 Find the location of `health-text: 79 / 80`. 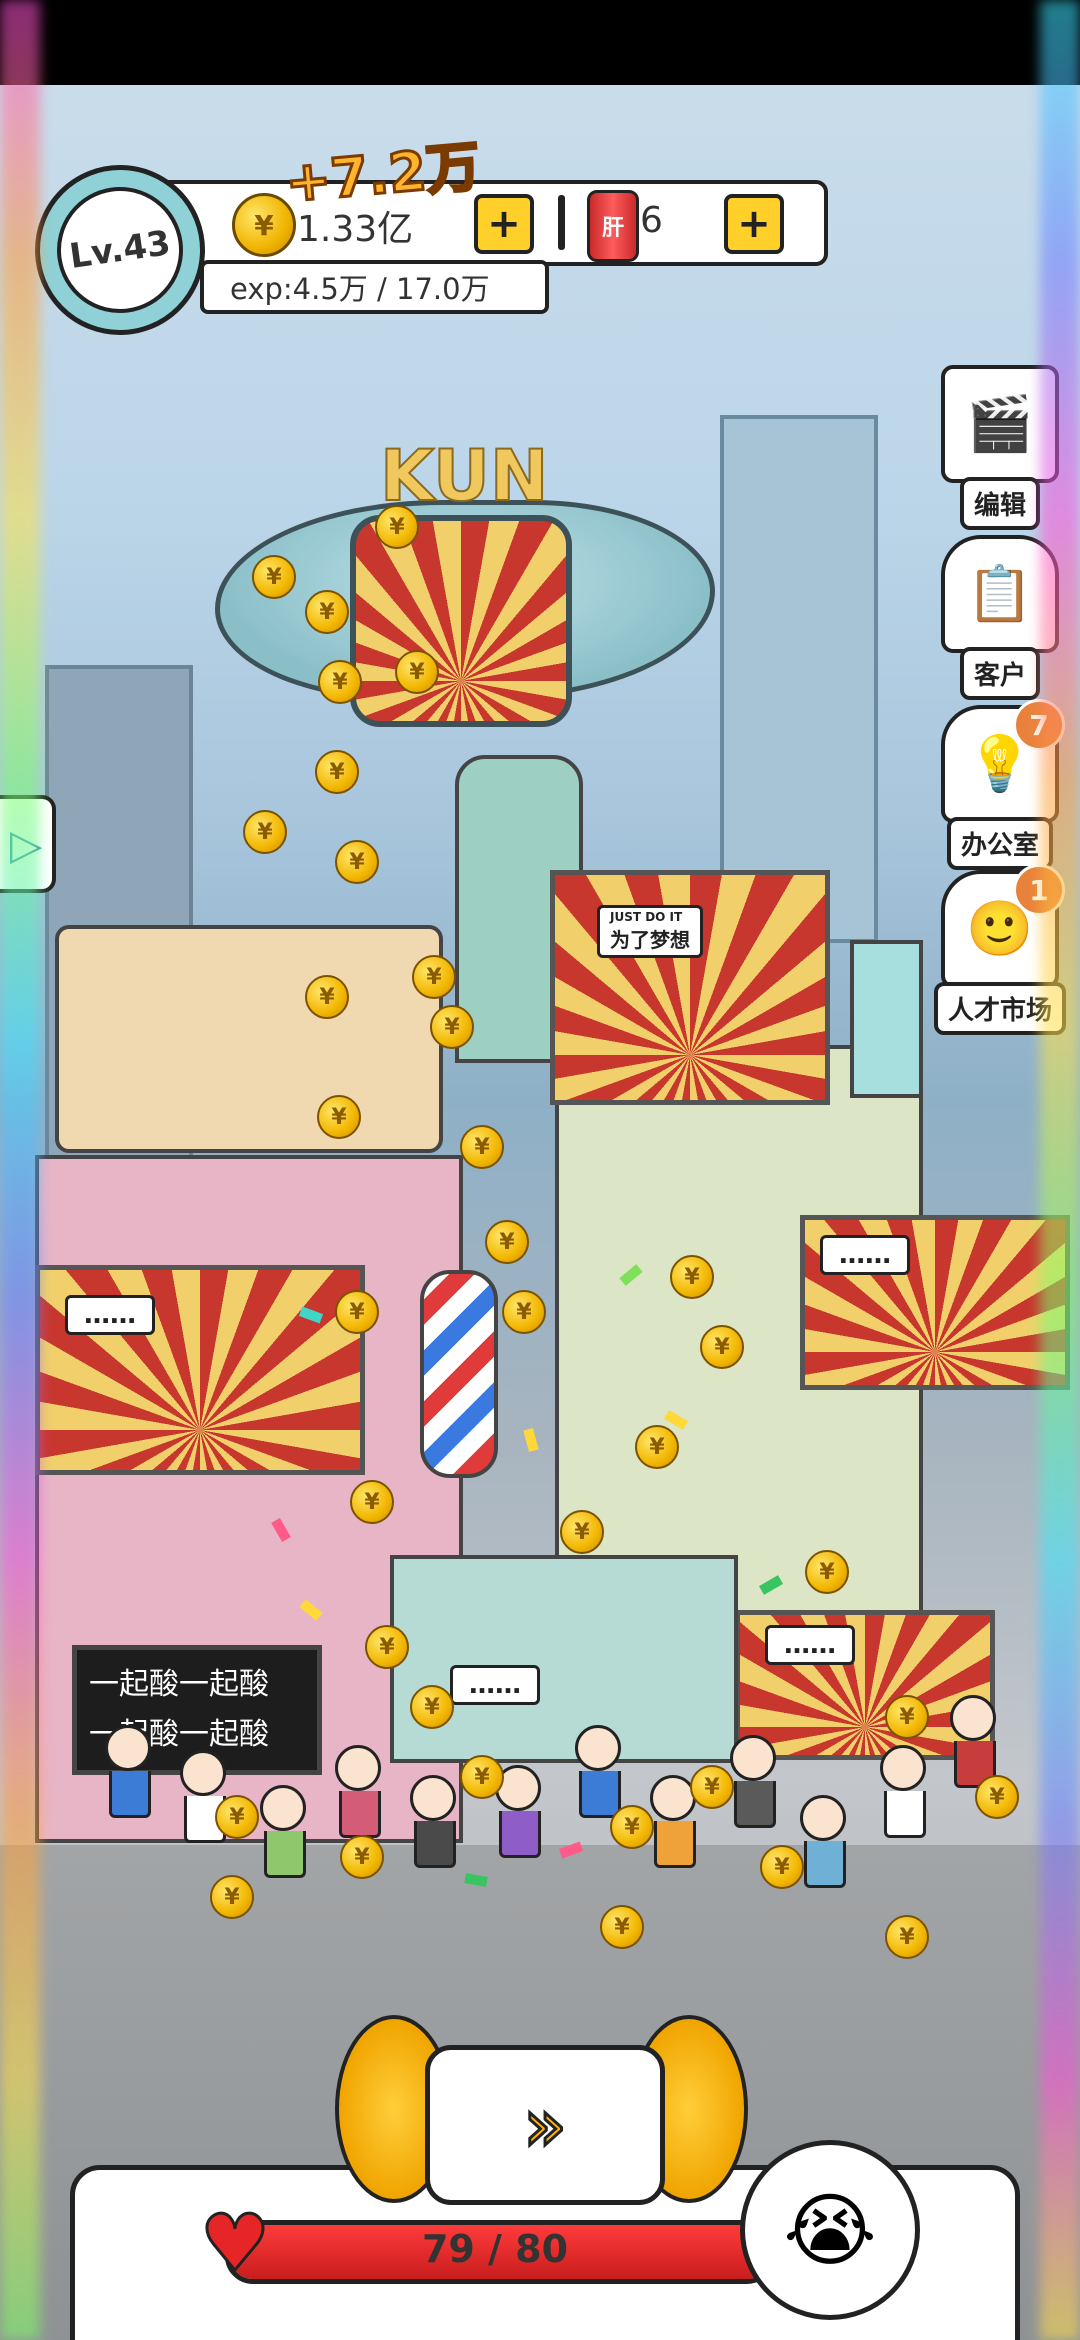

health-text: 79 / 80 is located at coordinates (495, 2249).